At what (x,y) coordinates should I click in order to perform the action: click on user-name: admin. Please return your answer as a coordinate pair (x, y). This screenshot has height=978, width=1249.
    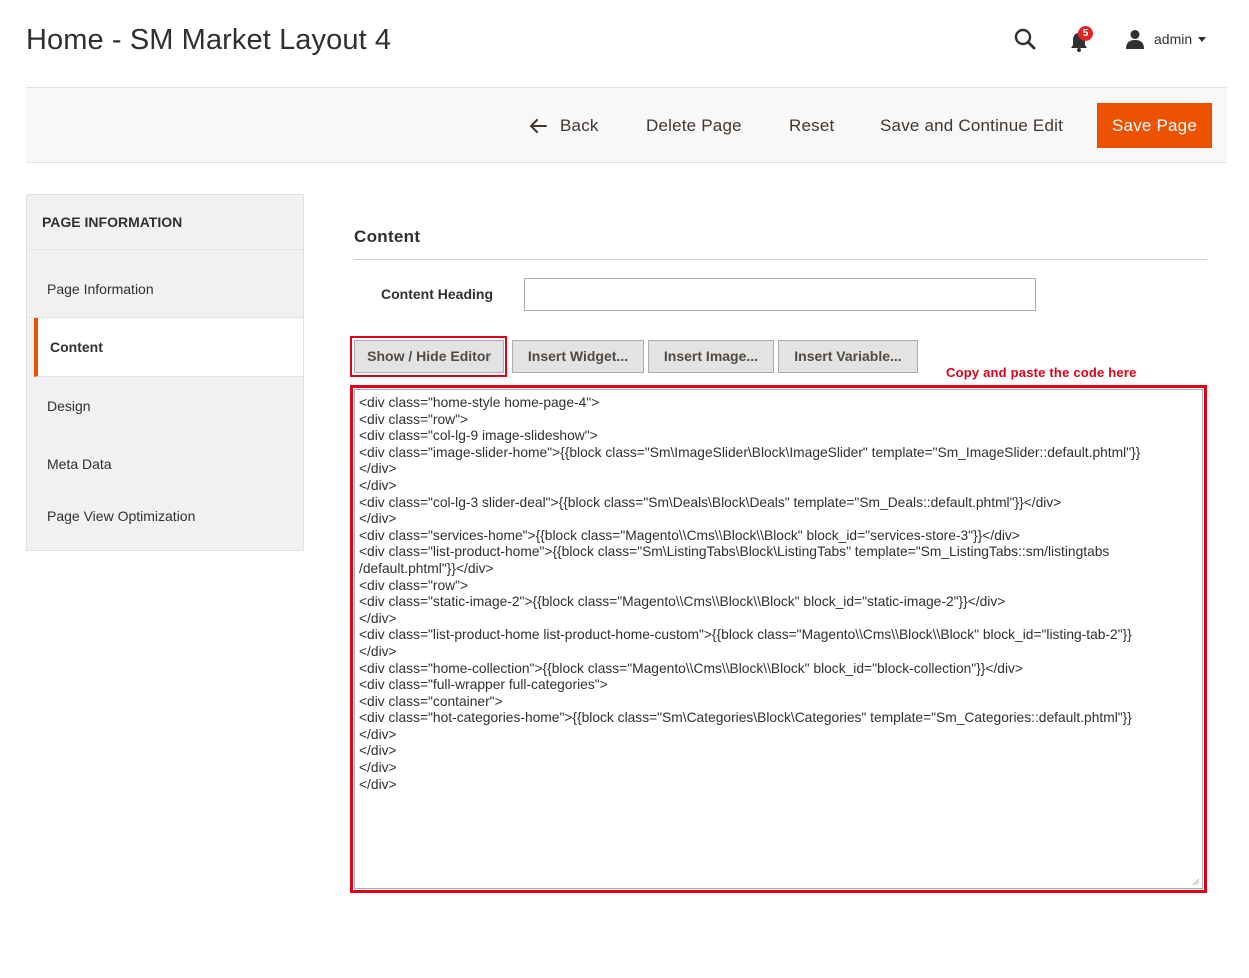
    Looking at the image, I should click on (1173, 39).